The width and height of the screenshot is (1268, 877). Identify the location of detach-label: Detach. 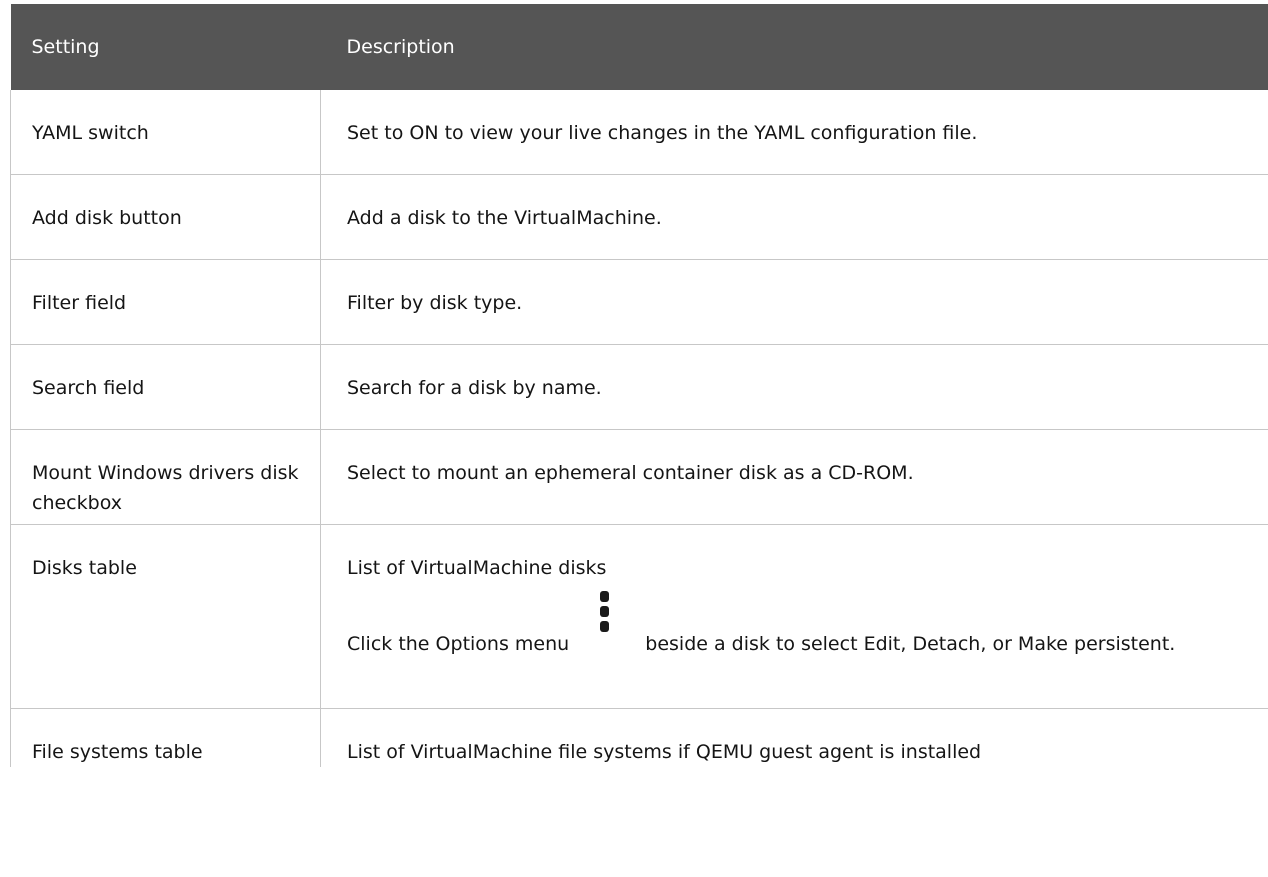
(946, 644).